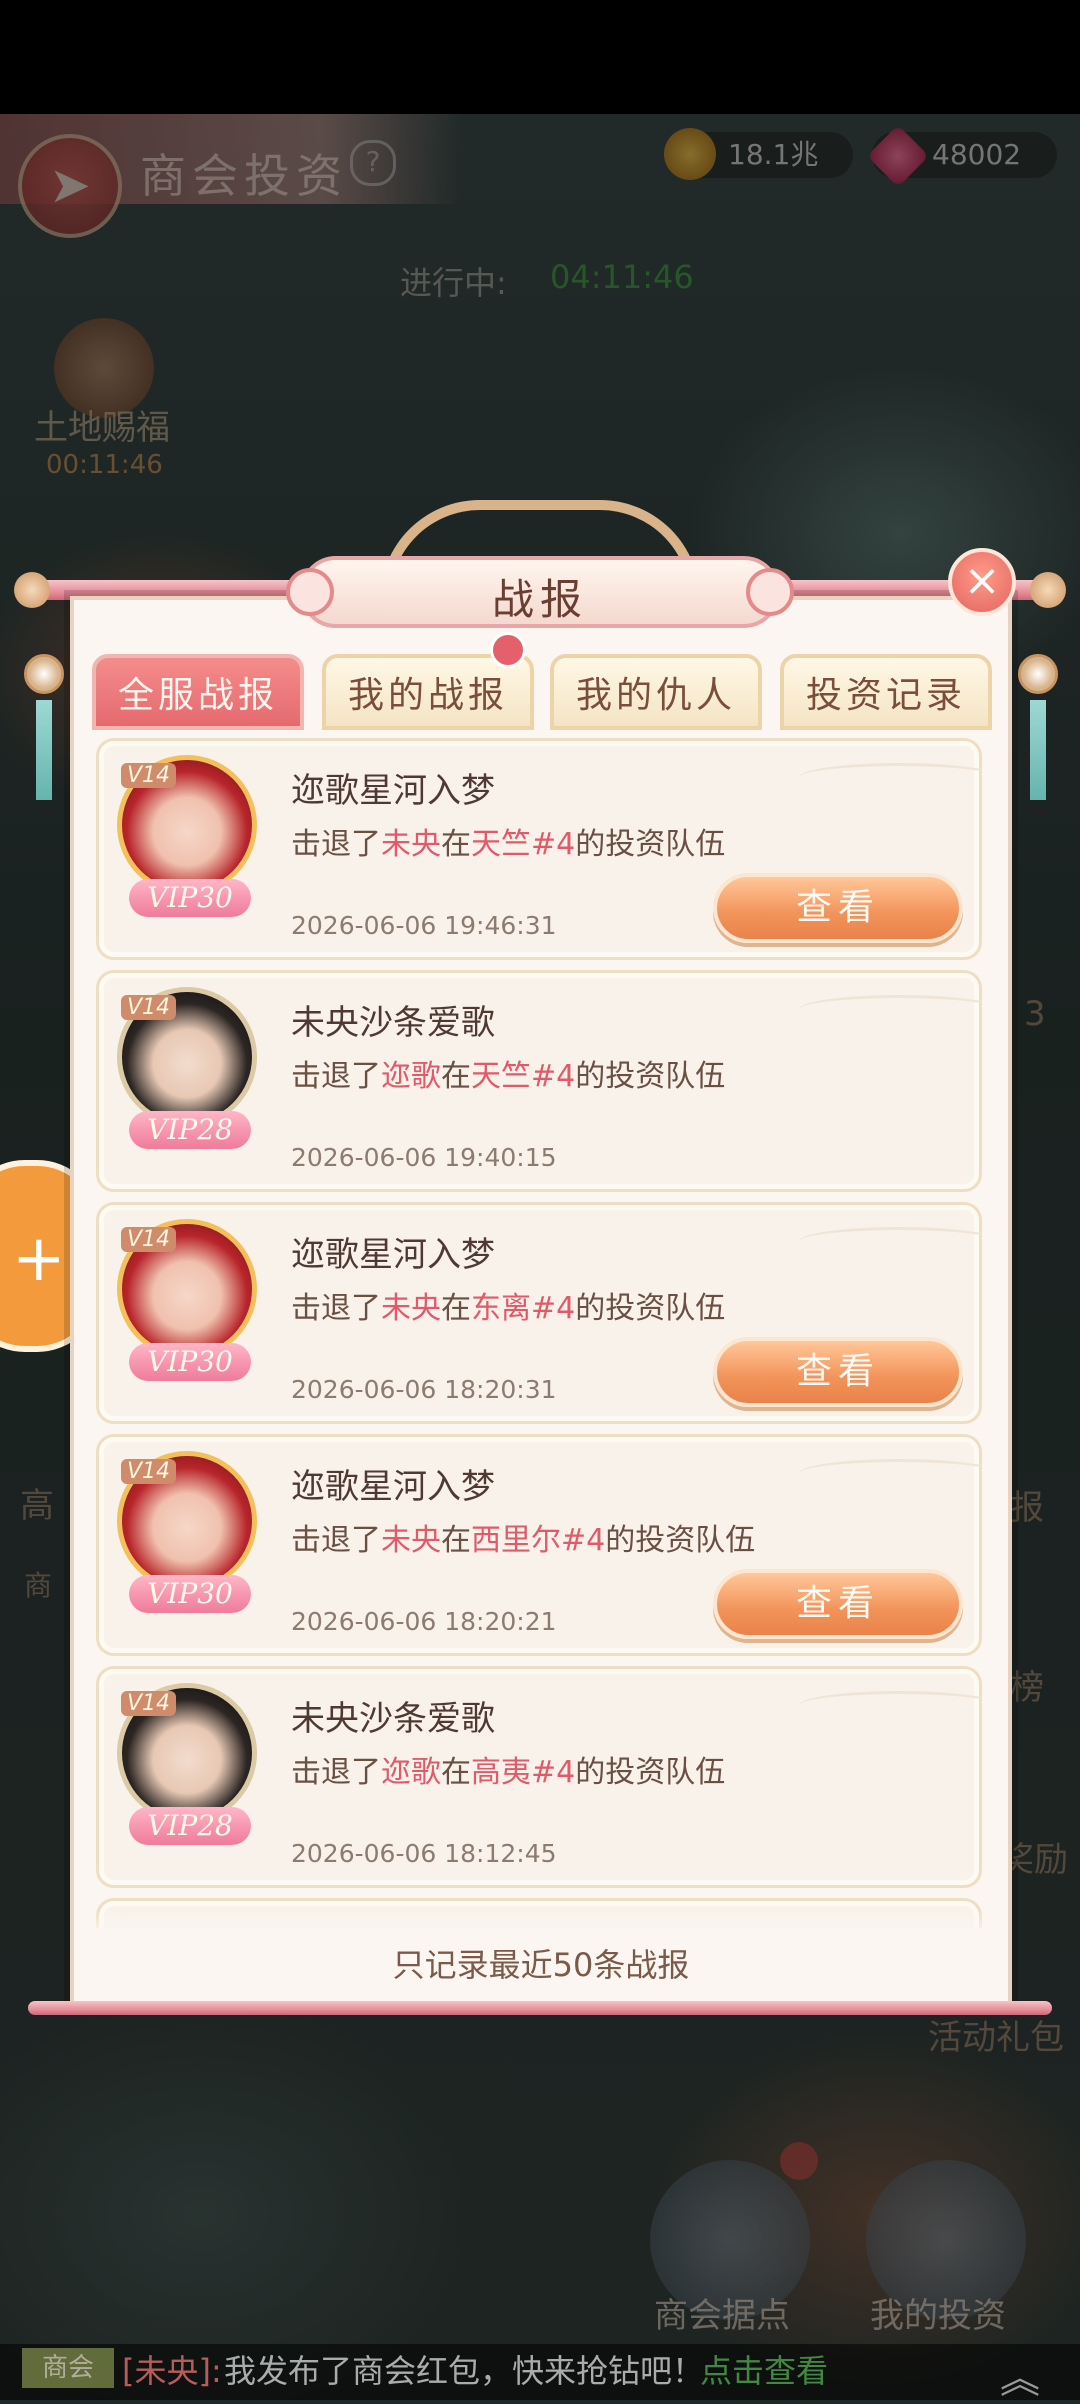 This screenshot has height=2404, width=1080. What do you see at coordinates (424, 1853) in the screenshot?
I see `report-time: 2026-06-06 18:12:45` at bounding box center [424, 1853].